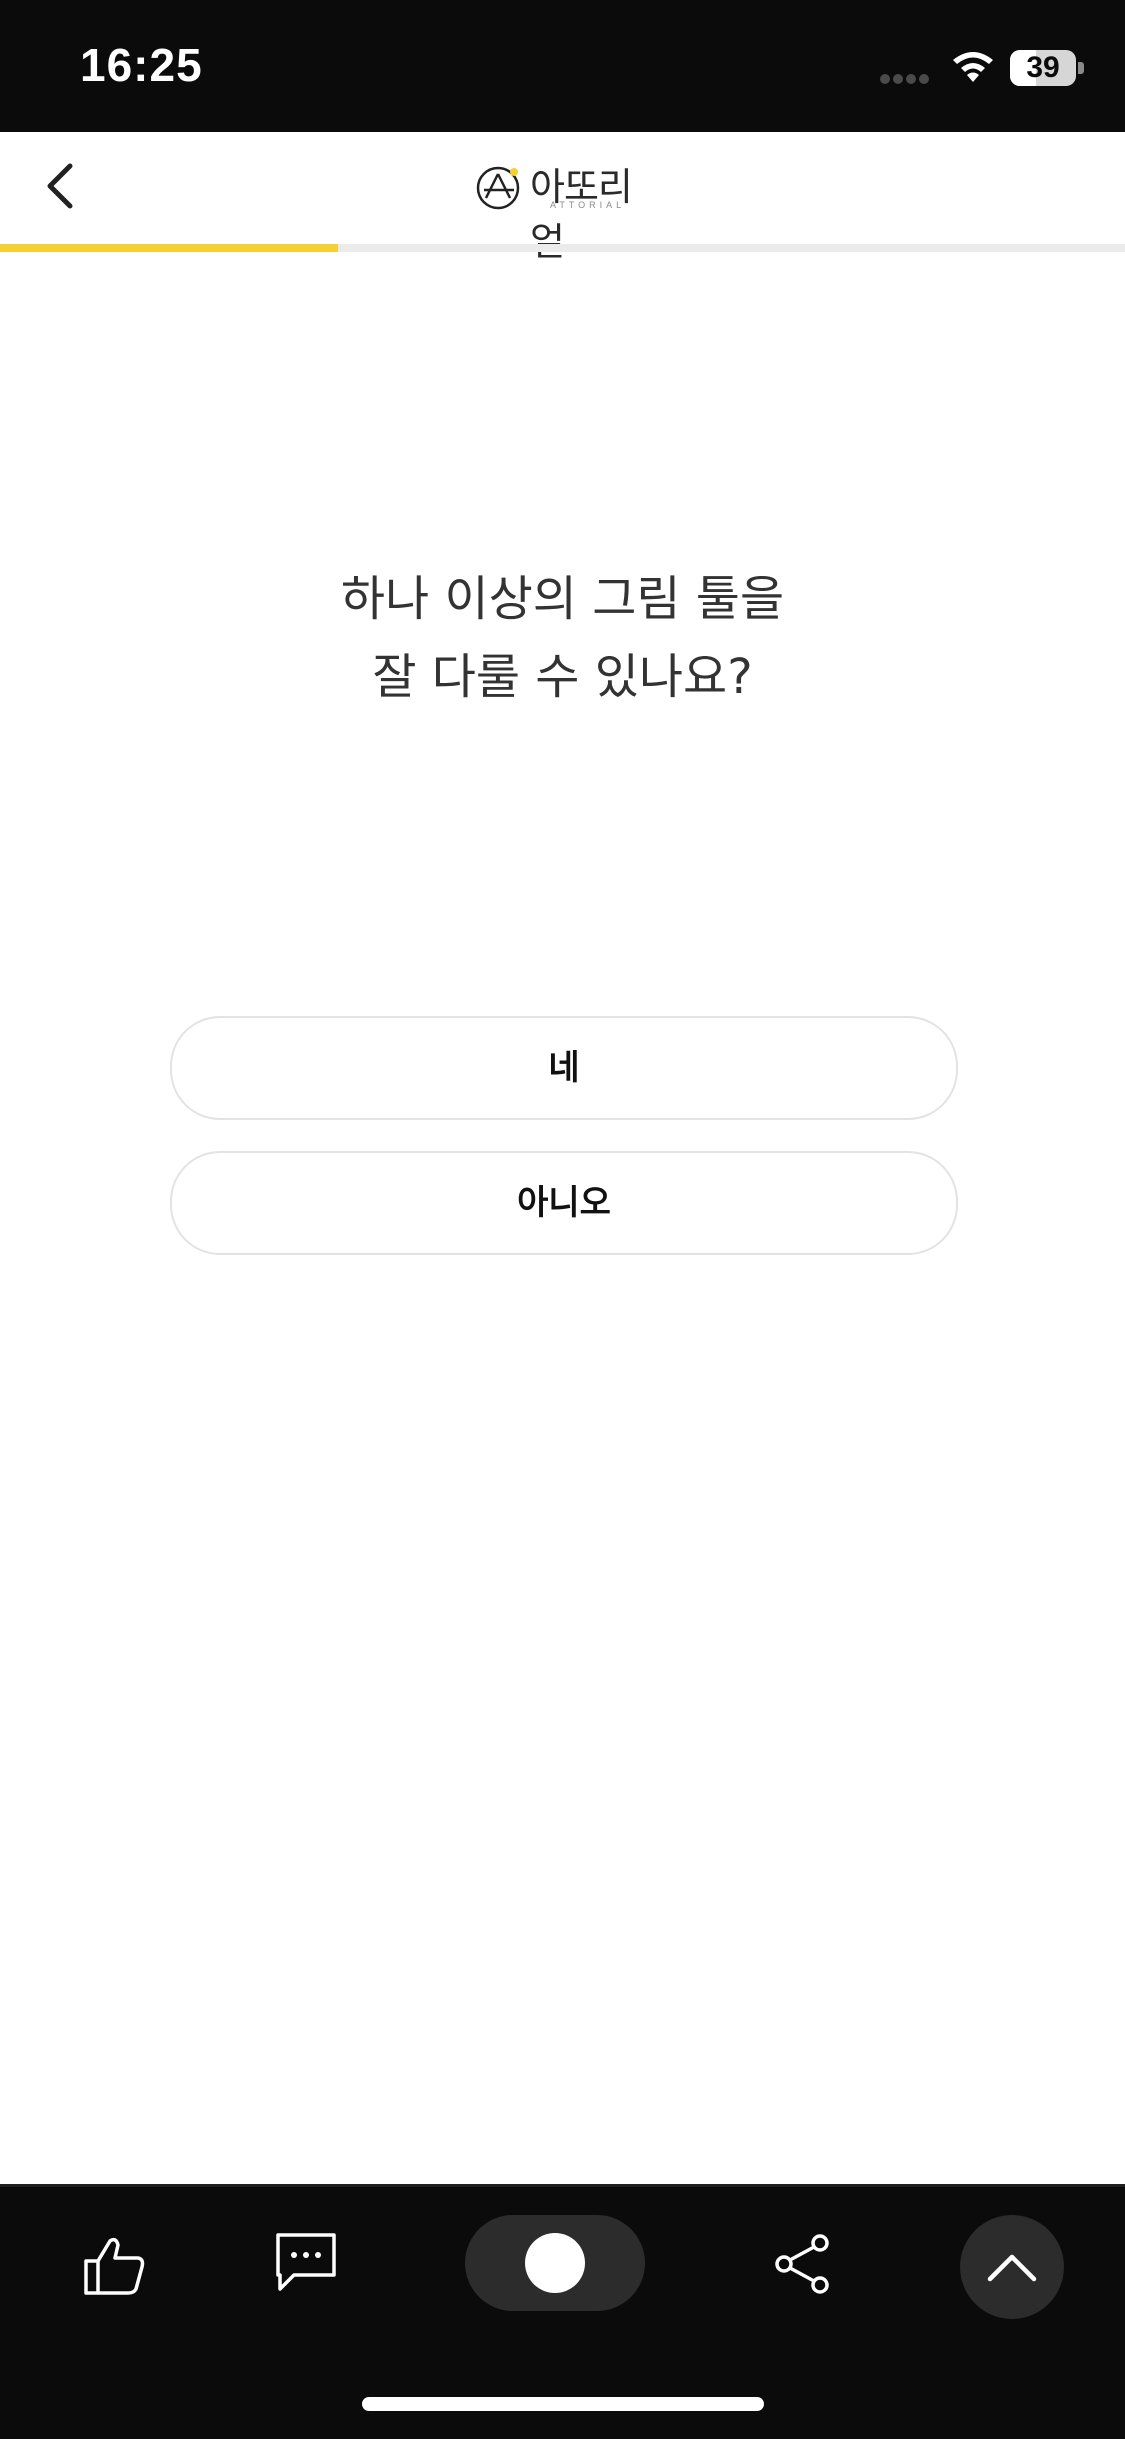  I want to click on chevron-left-icon, so click(60, 186).